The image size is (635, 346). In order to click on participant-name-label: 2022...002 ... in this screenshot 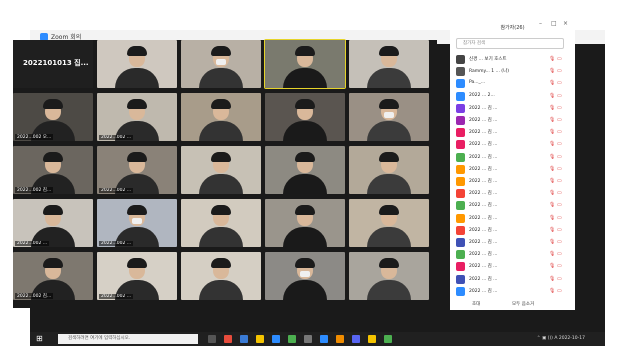, I will do `click(116, 190)`.